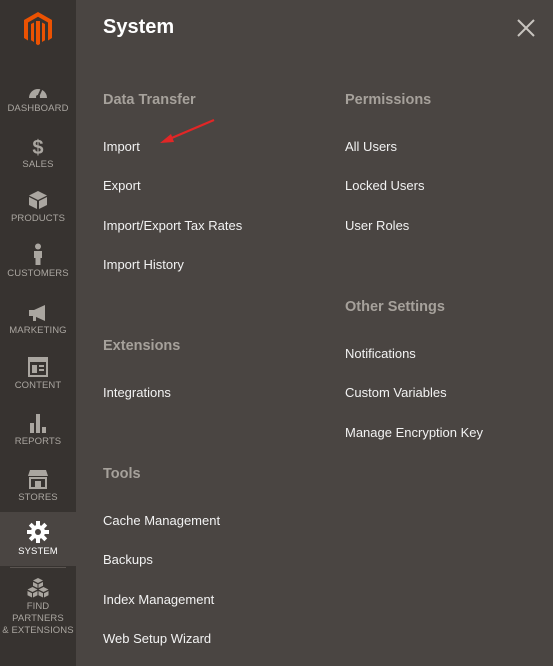 This screenshot has width=553, height=666. I want to click on boxes-icon, so click(38, 587).